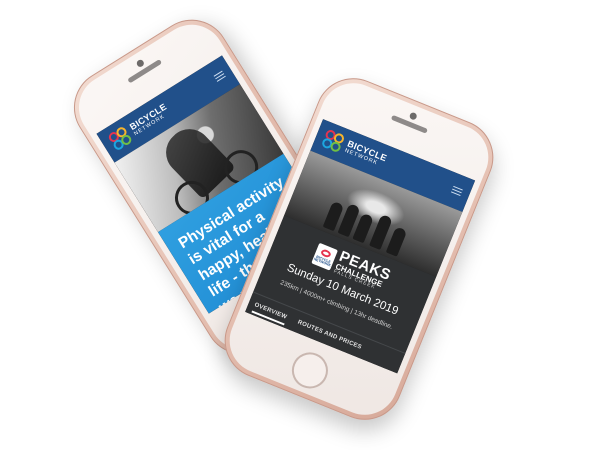 The width and height of the screenshot is (600, 450). What do you see at coordinates (396, 241) in the screenshot?
I see `rider-silhouette` at bounding box center [396, 241].